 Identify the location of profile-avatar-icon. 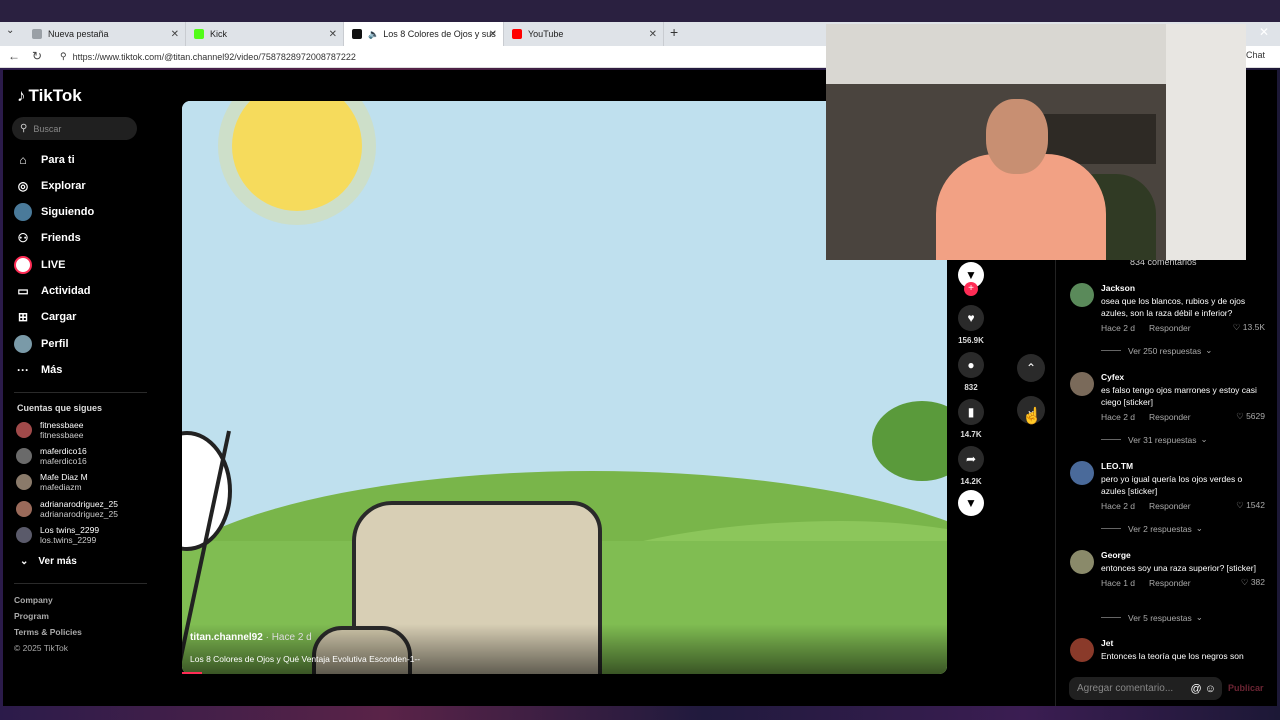
(23, 344).